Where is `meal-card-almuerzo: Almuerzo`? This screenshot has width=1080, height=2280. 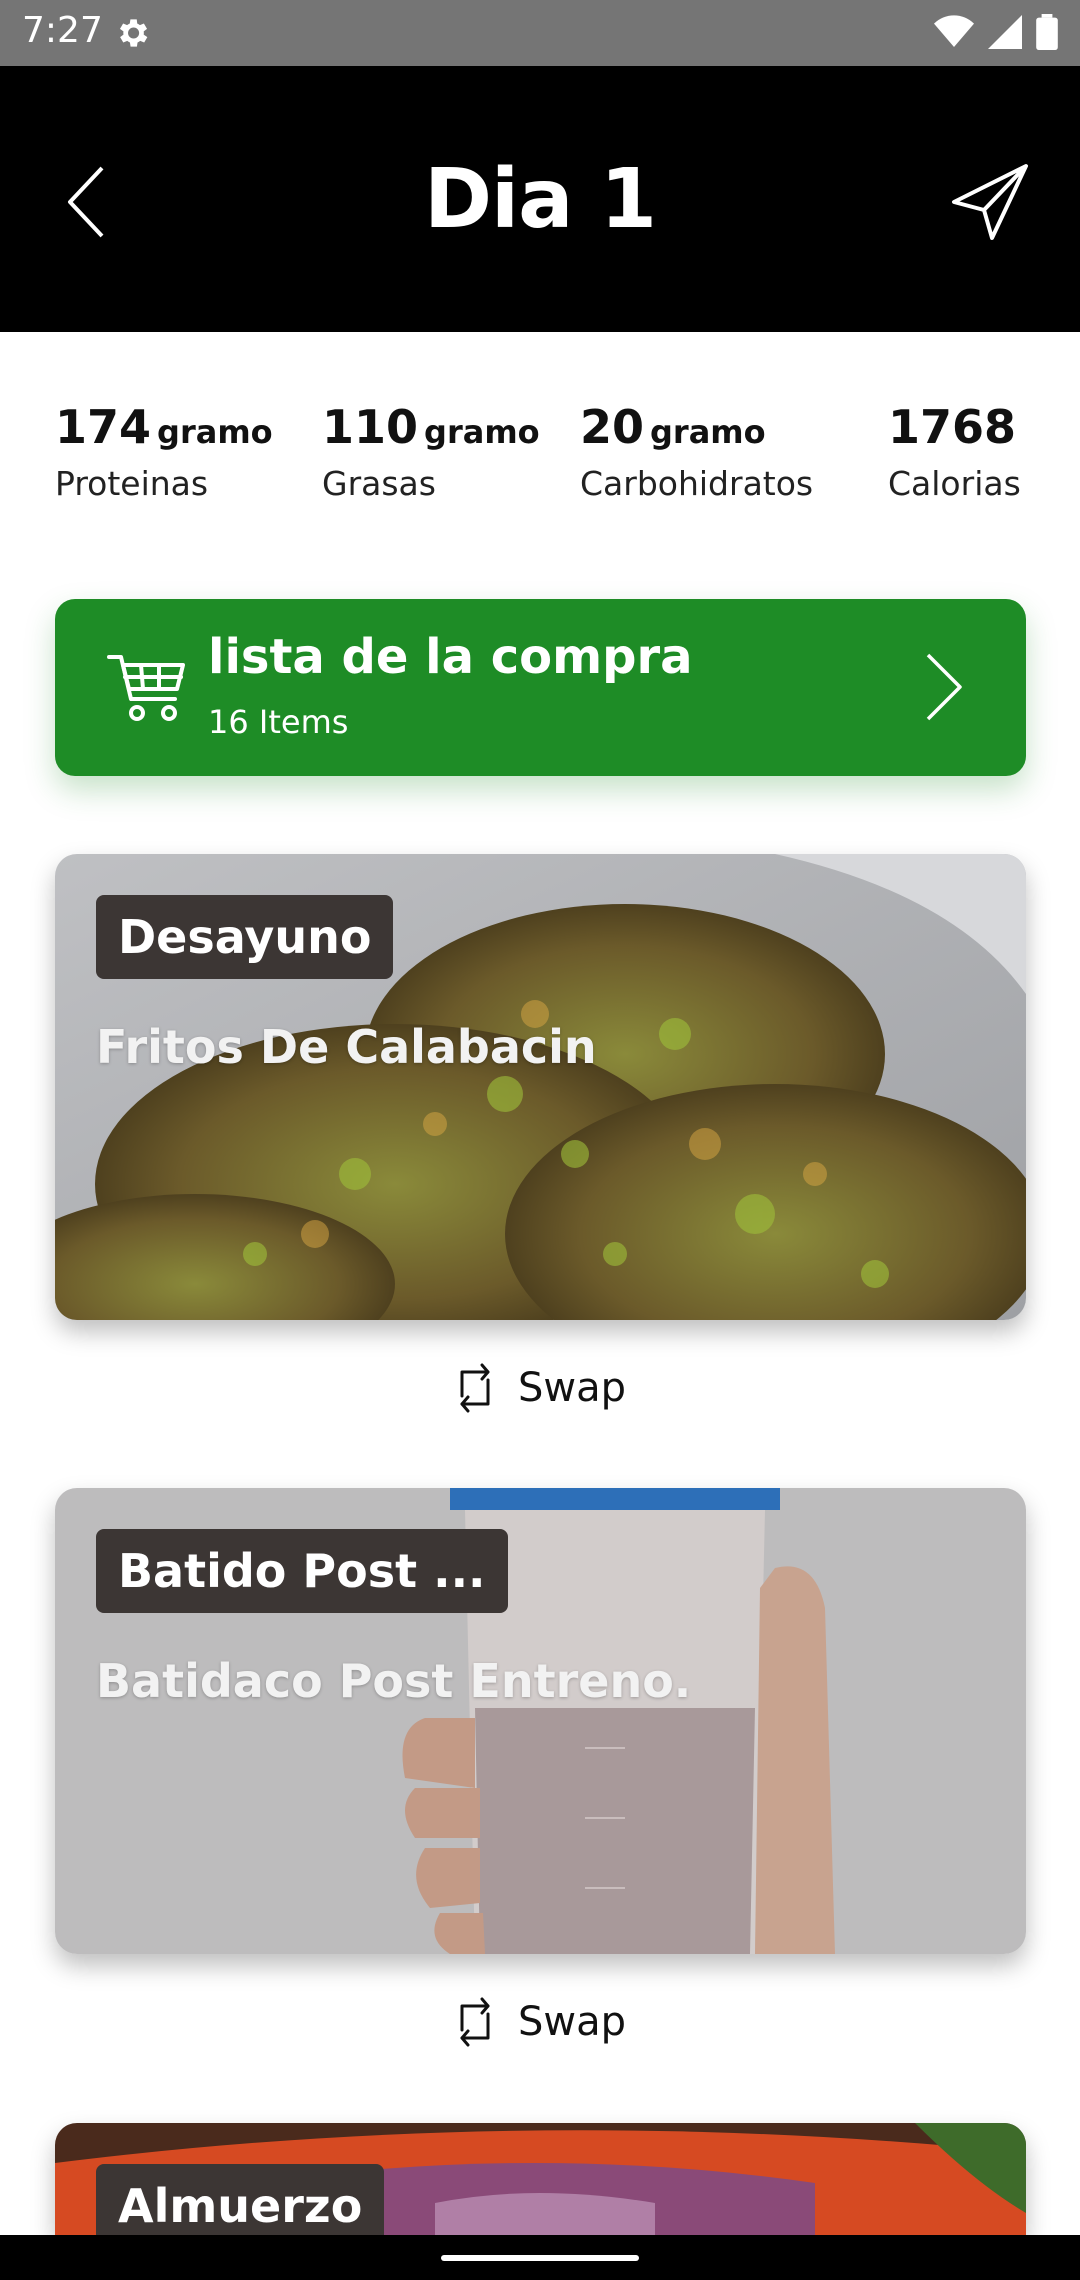
meal-card-almuerzo: Almuerzo is located at coordinates (540, 2179).